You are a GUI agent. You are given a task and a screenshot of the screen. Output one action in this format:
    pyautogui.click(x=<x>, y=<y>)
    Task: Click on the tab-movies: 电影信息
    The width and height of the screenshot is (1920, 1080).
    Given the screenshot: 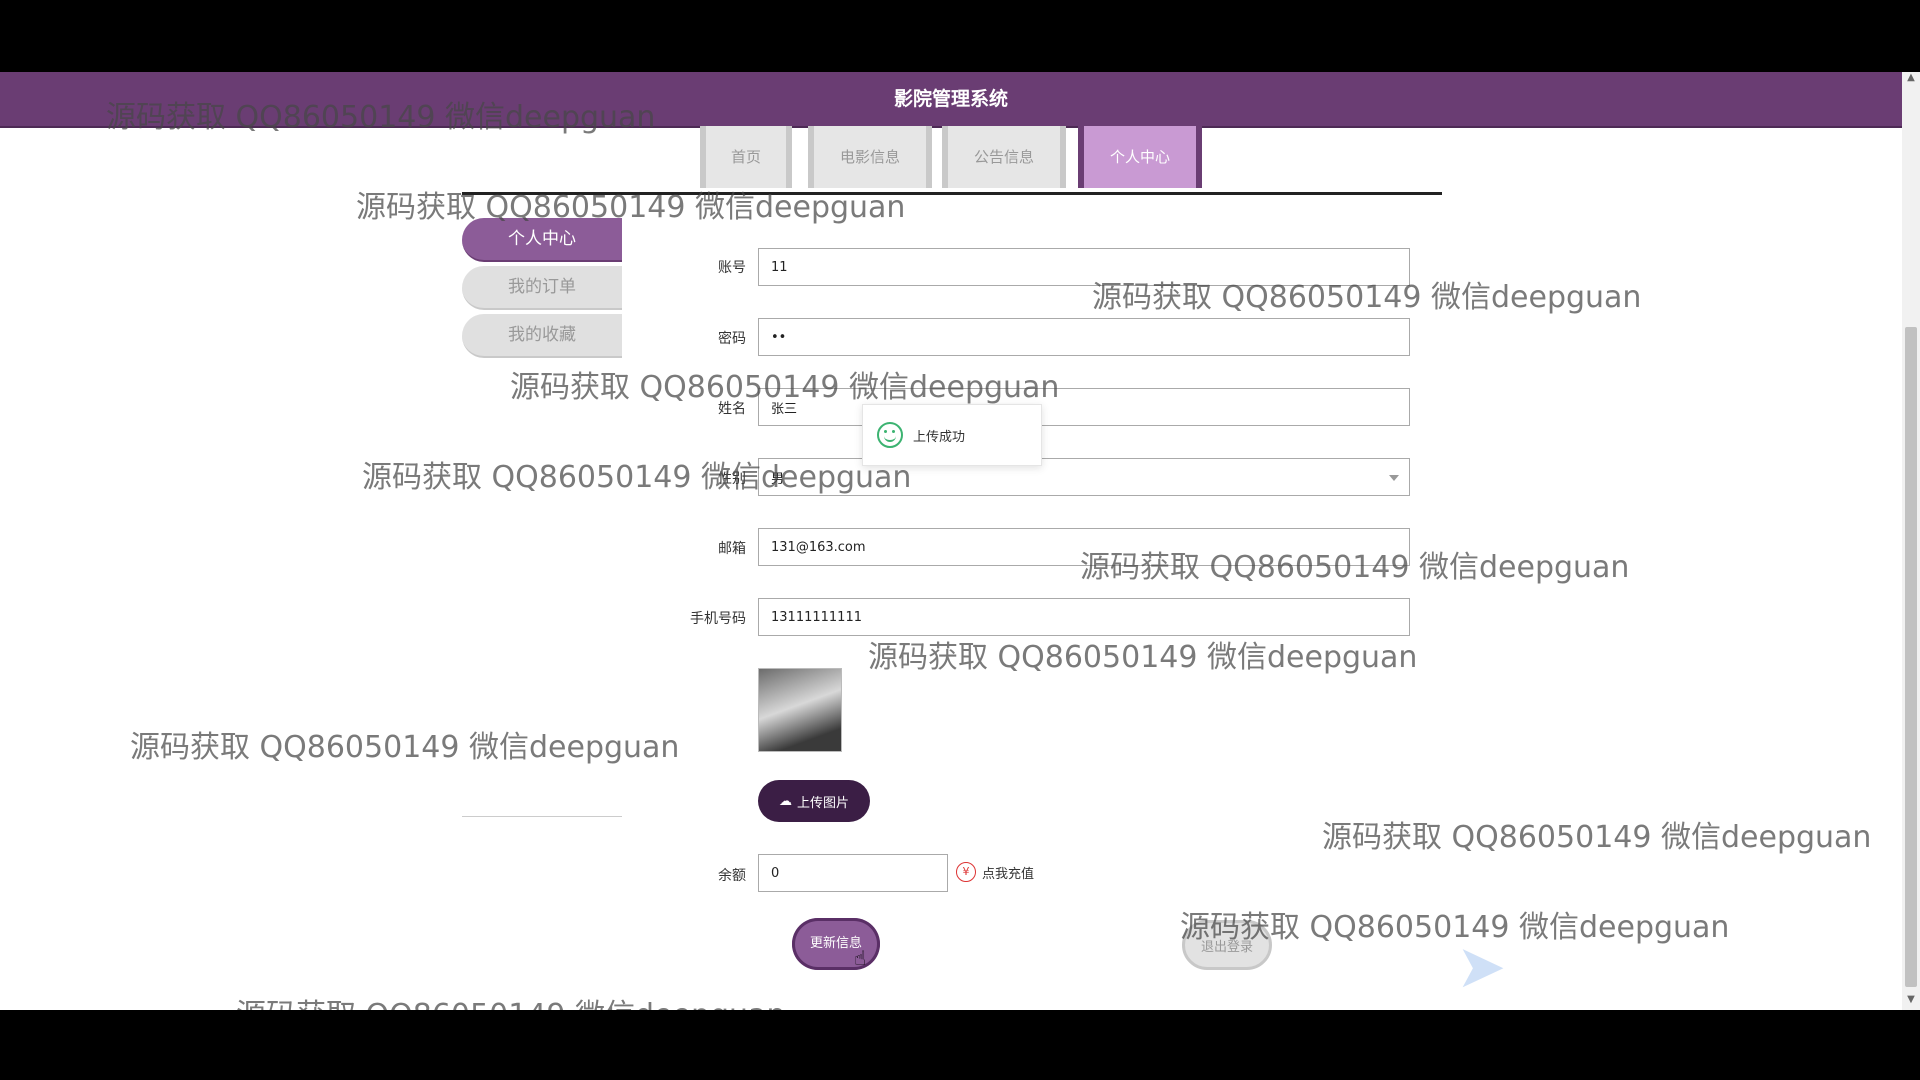 What is the action you would take?
    pyautogui.click(x=870, y=157)
    